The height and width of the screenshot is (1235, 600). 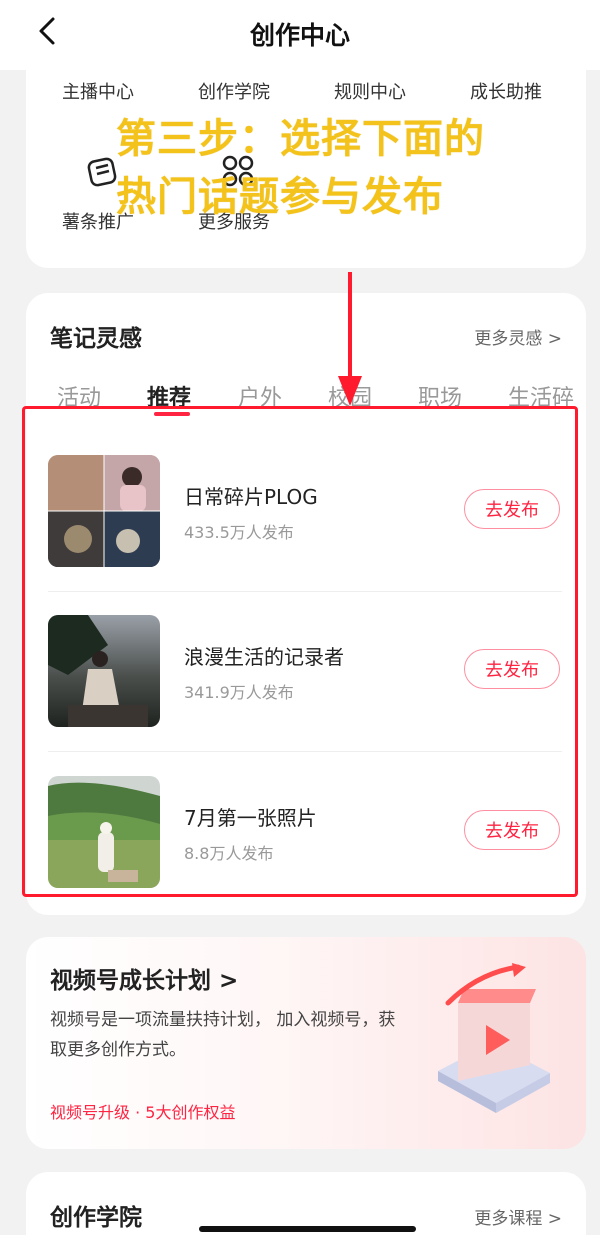 I want to click on service-streamer-center: 主播中心, so click(x=98, y=91).